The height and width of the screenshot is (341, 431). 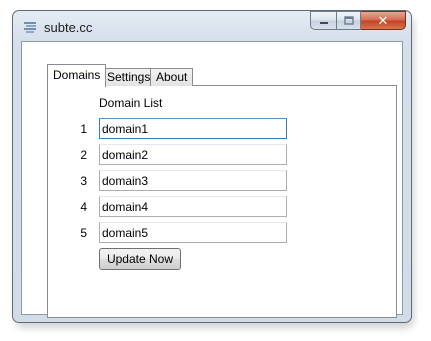 I want to click on row-number: 2, so click(x=83, y=155).